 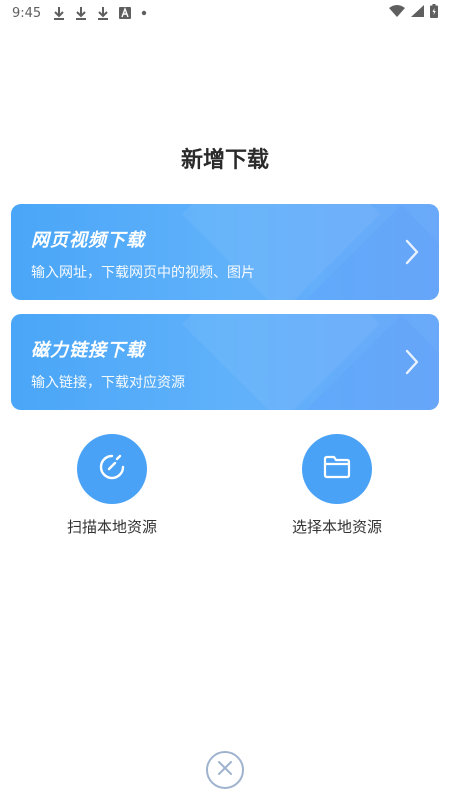 What do you see at coordinates (417, 13) in the screenshot?
I see `signal-icon` at bounding box center [417, 13].